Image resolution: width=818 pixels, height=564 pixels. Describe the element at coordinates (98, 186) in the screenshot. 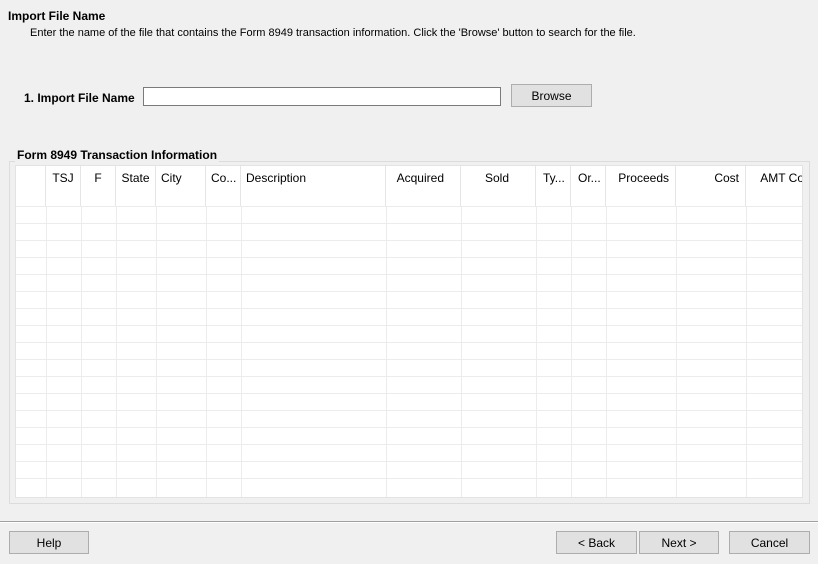

I see `column-header-f: F` at that location.